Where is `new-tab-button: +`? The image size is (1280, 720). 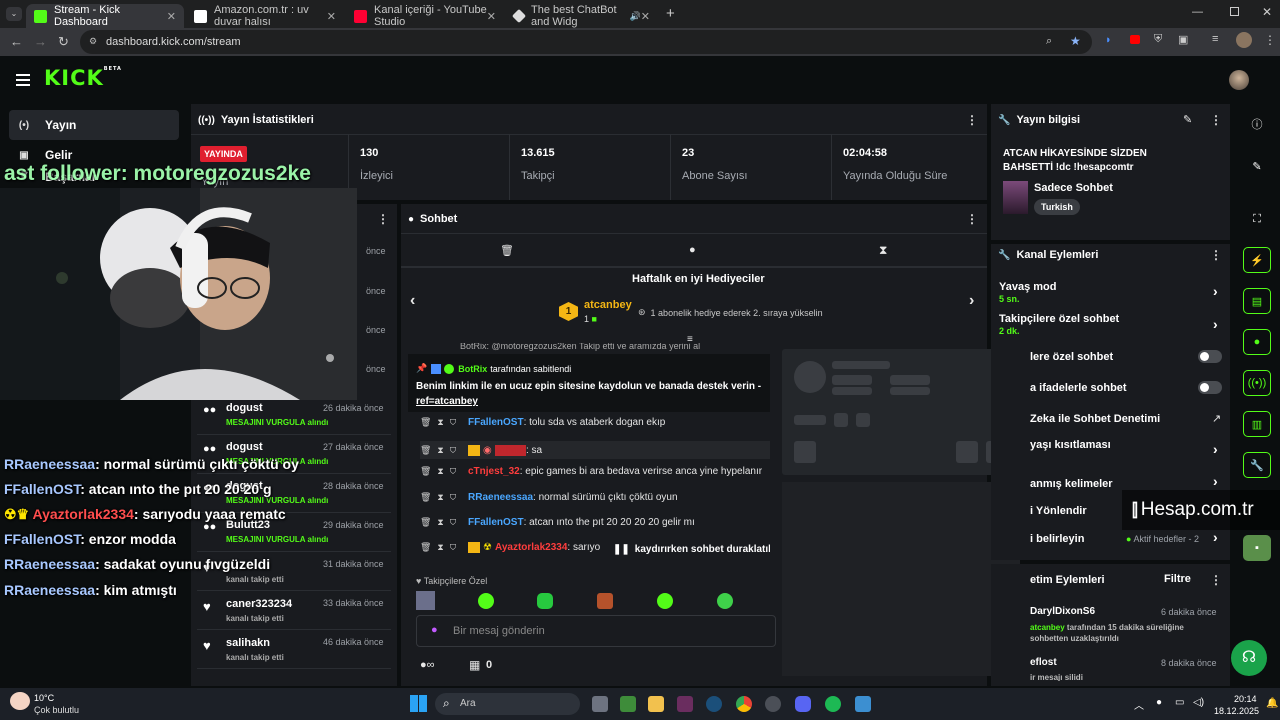
new-tab-button: + is located at coordinates (670, 13).